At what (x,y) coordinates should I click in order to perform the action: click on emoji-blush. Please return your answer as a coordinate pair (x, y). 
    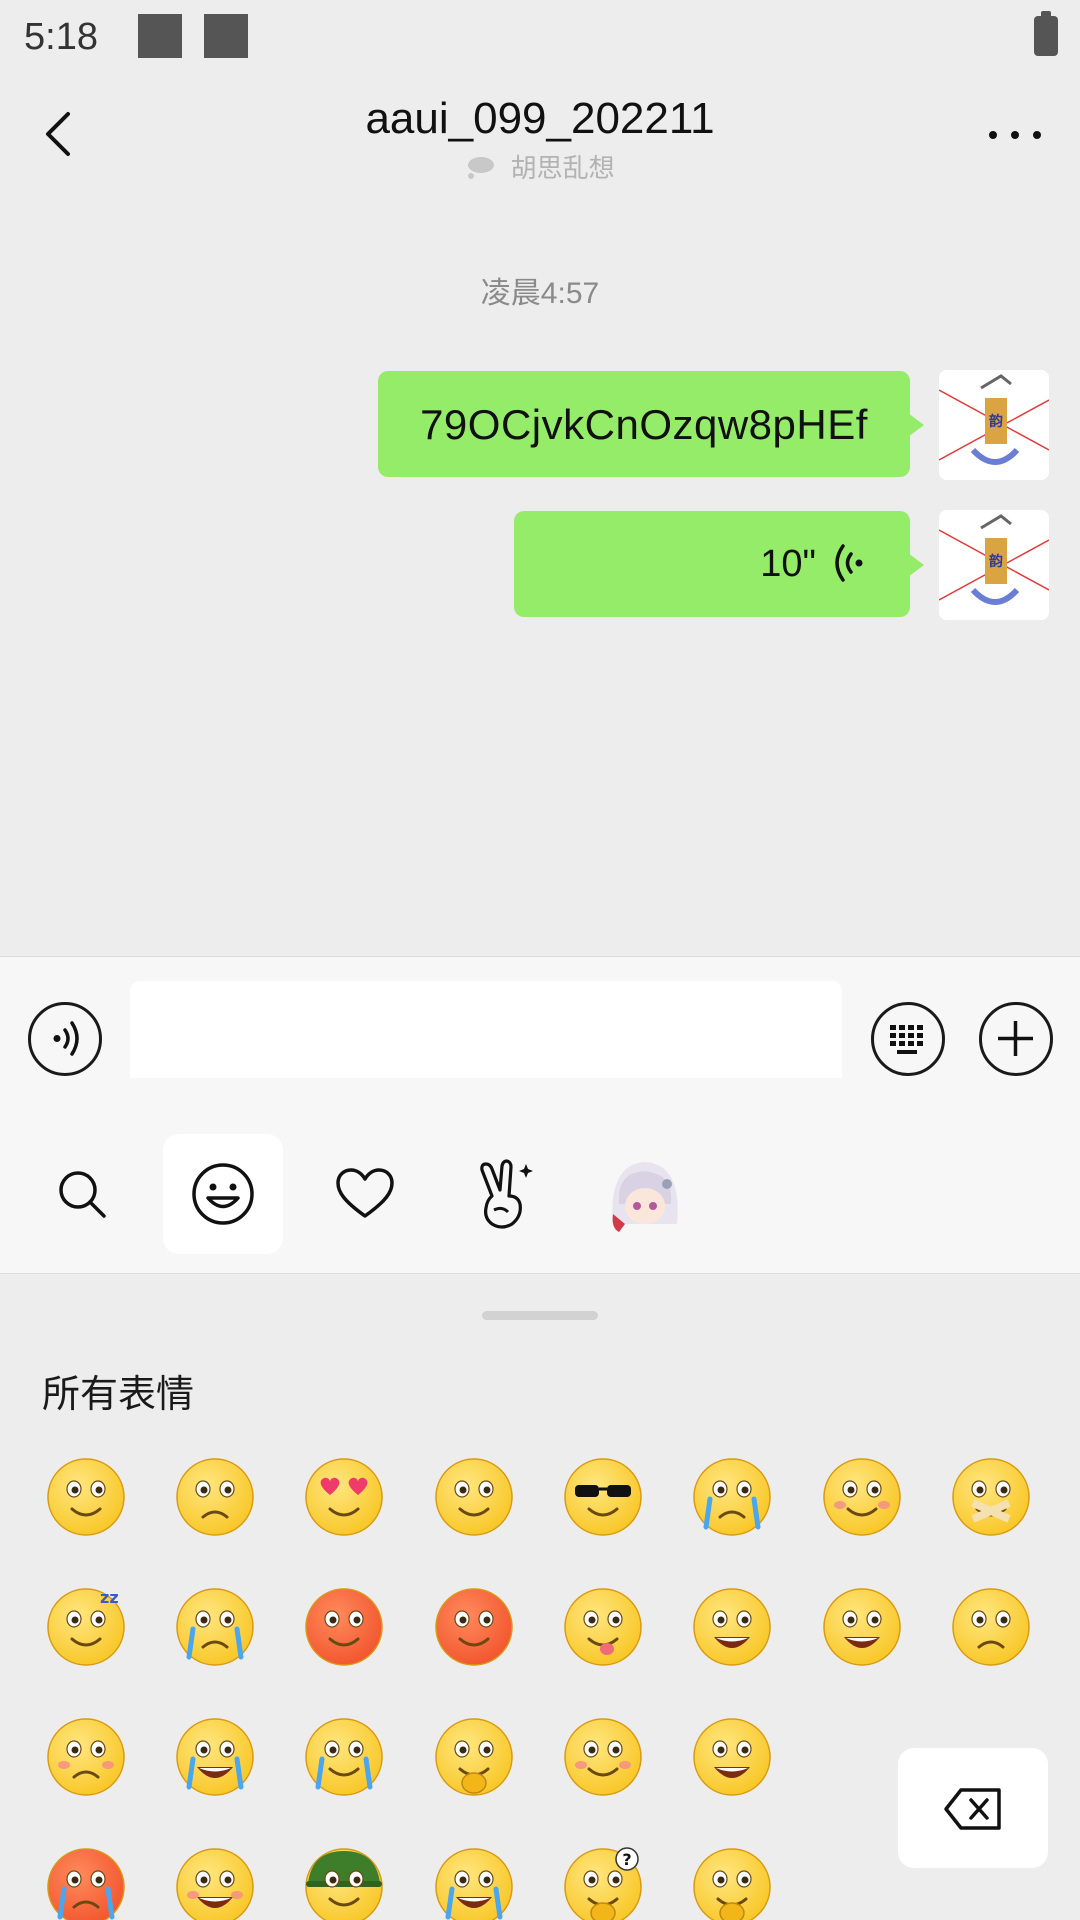
    Looking at the image, I should click on (603, 1757).